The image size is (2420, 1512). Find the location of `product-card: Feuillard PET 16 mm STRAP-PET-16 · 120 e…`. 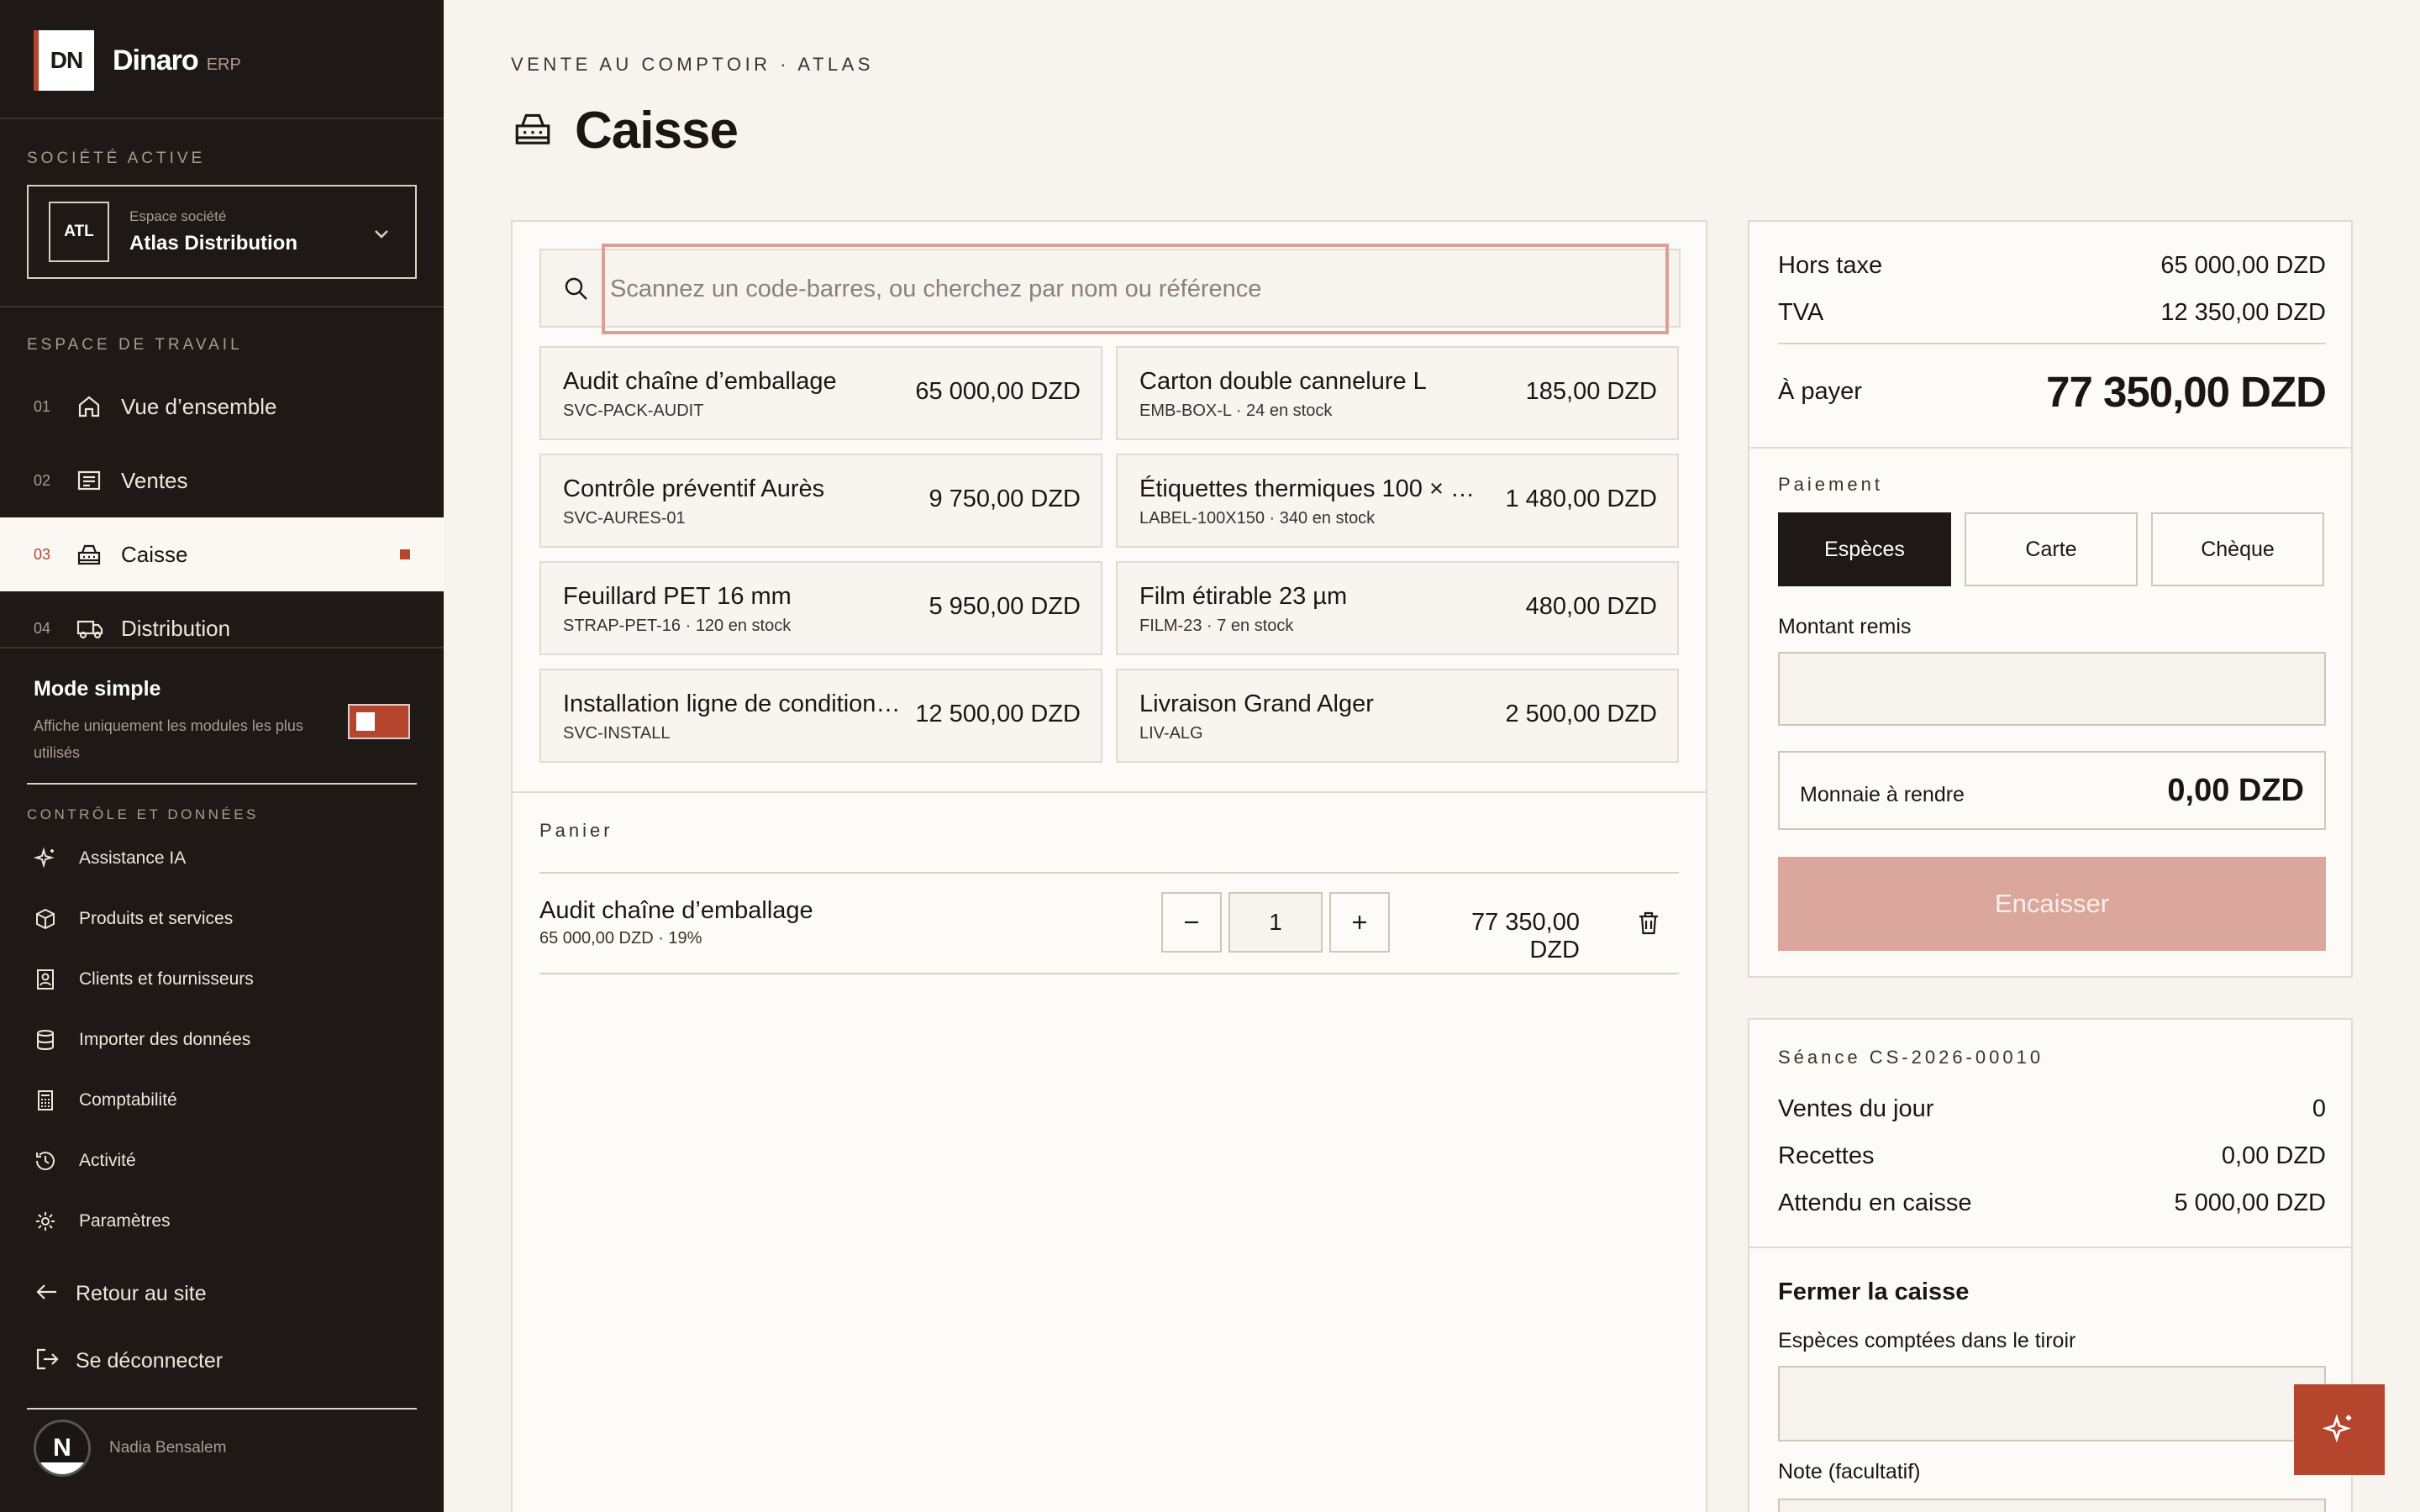

product-card: Feuillard PET 16 mm STRAP-PET-16 · 120 e… is located at coordinates (820, 608).